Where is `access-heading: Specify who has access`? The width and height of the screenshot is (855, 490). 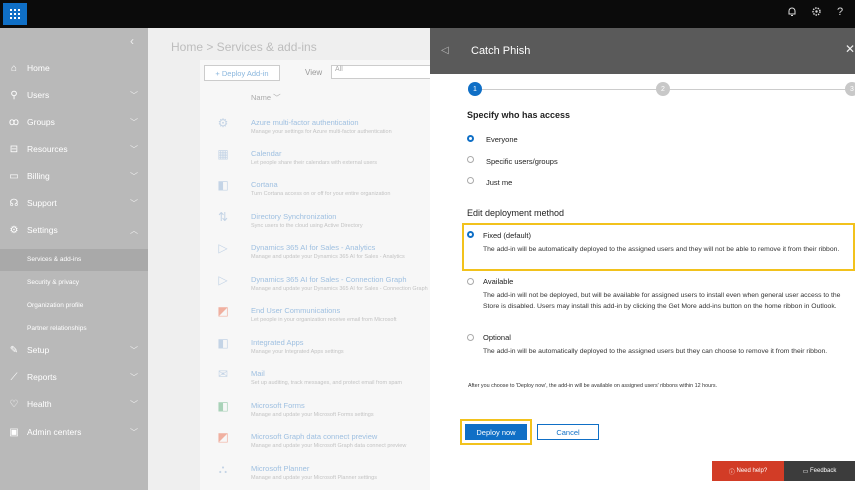
access-heading: Specify who has access is located at coordinates (519, 115).